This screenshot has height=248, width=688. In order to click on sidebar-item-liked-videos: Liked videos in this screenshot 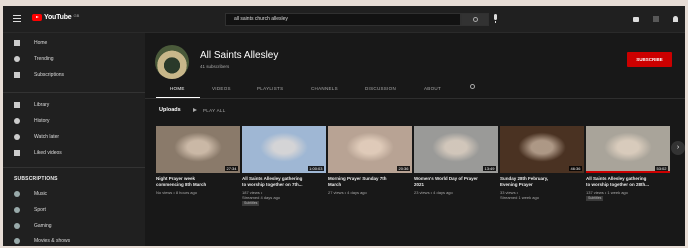, I will do `click(74, 154)`.